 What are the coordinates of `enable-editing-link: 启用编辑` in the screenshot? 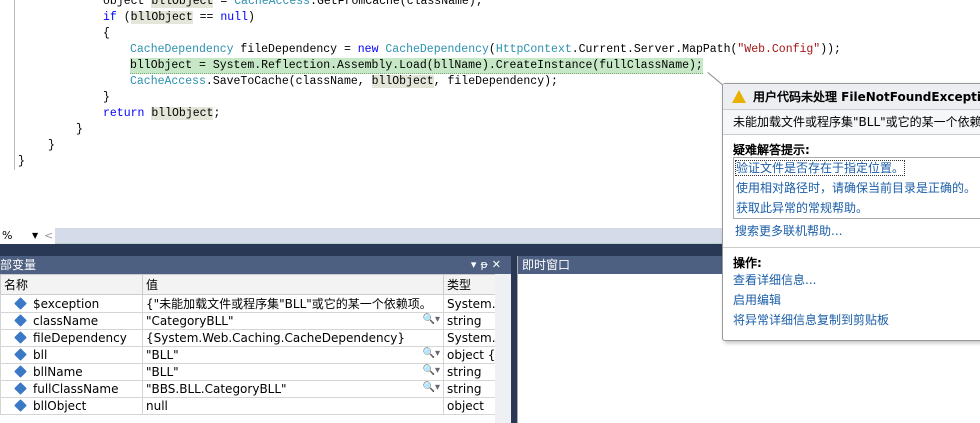 It's located at (851, 300).